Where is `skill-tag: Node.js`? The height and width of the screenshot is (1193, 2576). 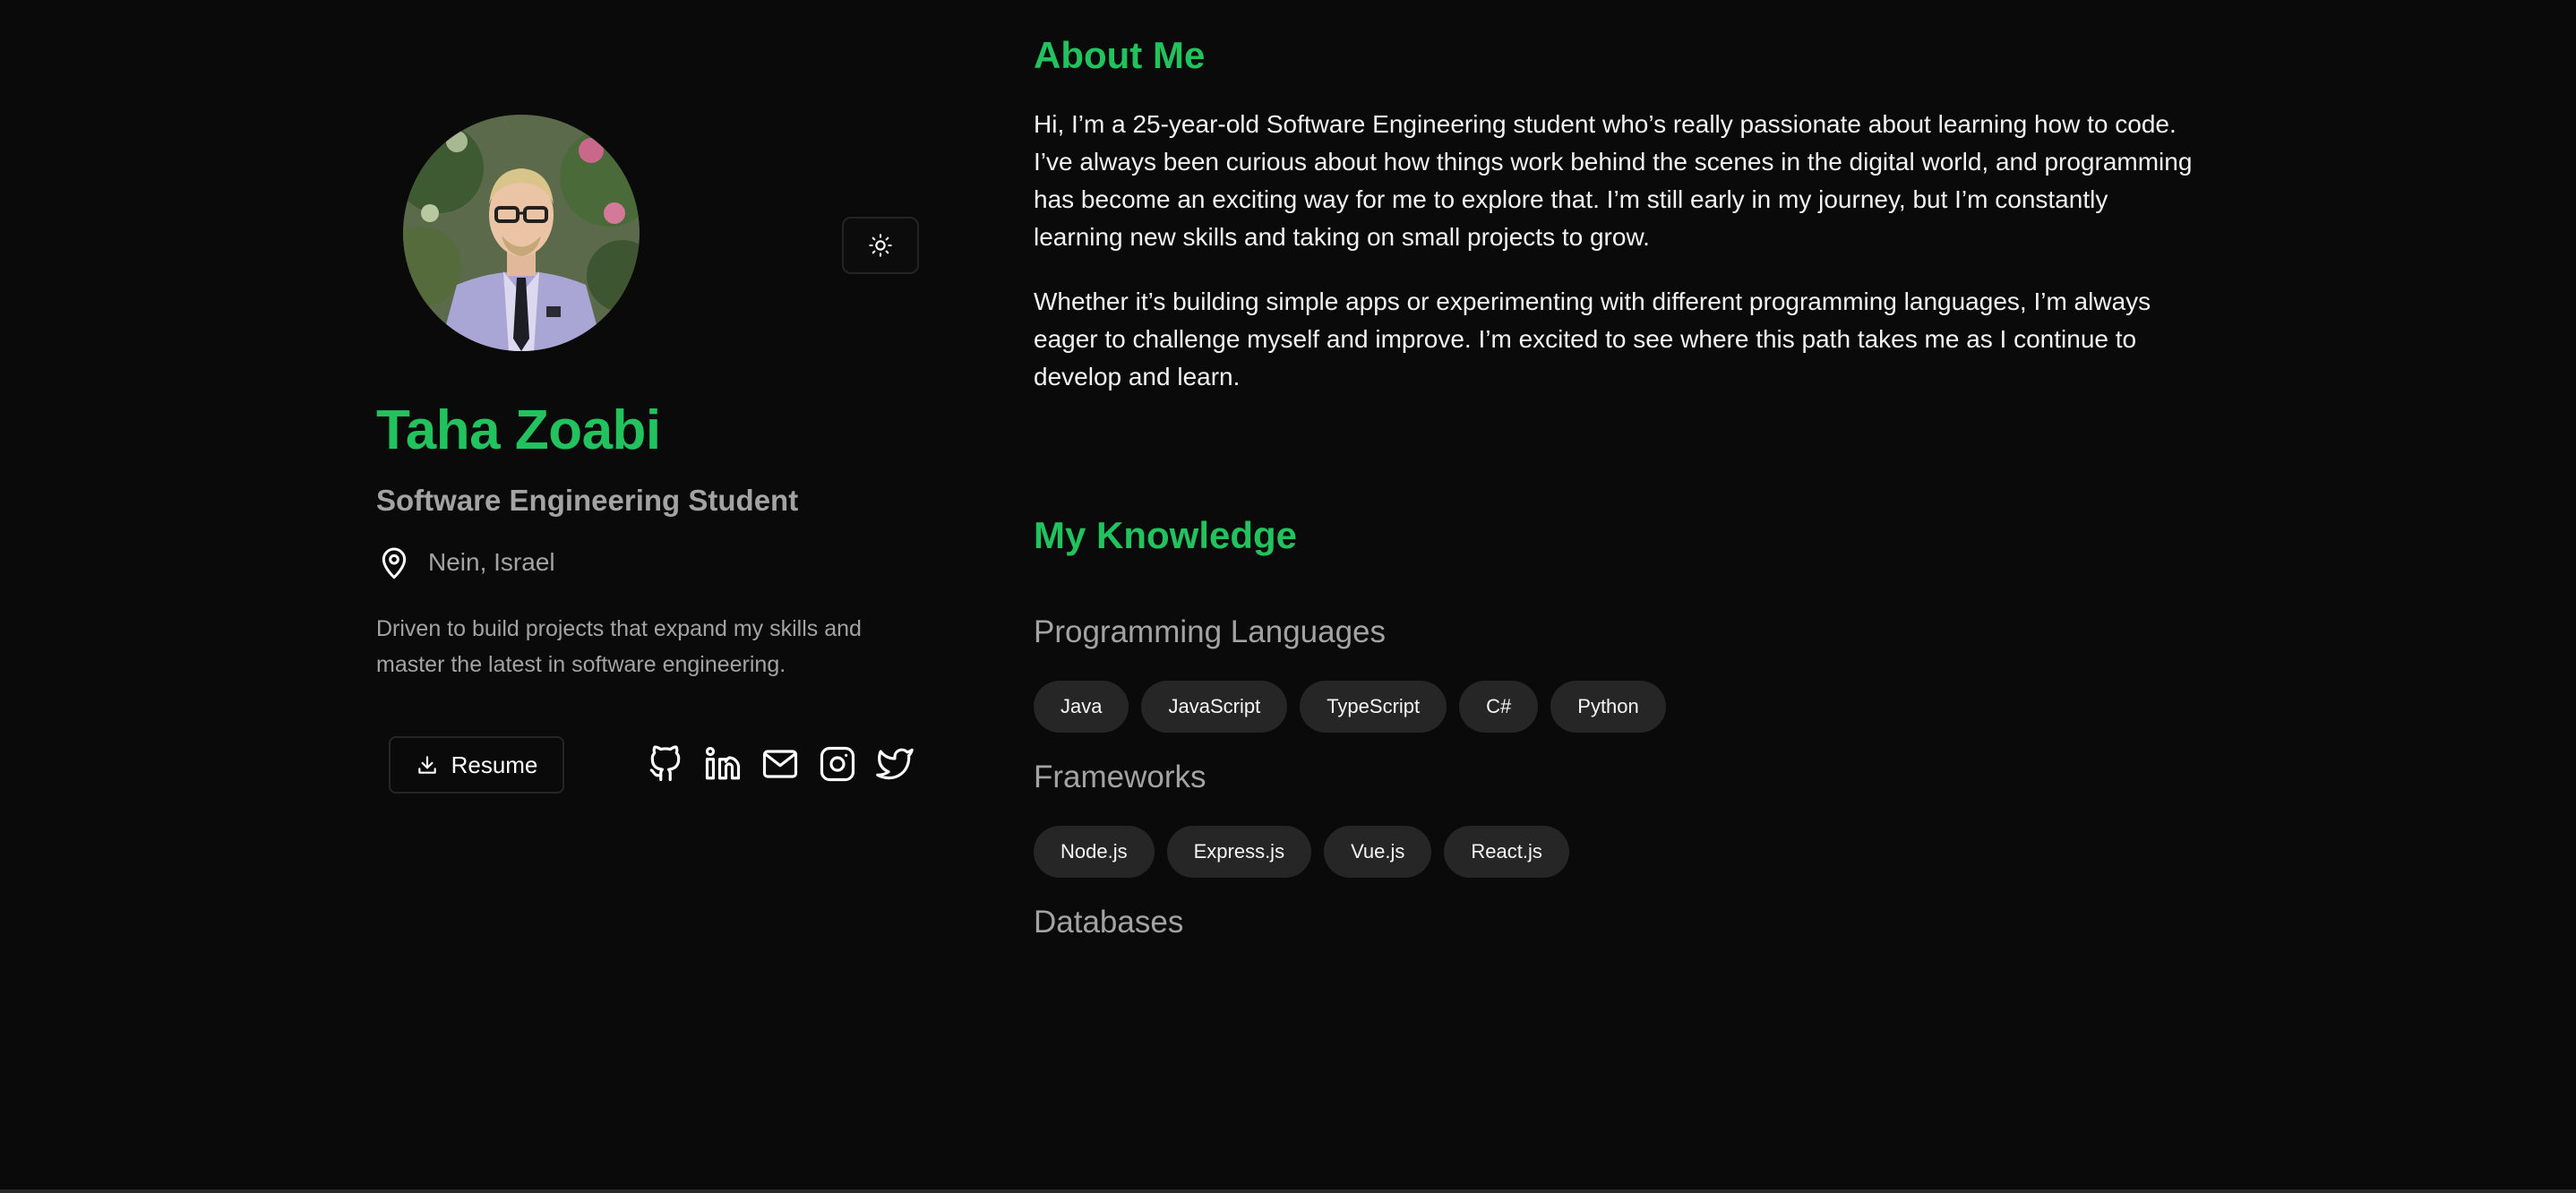 skill-tag: Node.js is located at coordinates (1094, 852).